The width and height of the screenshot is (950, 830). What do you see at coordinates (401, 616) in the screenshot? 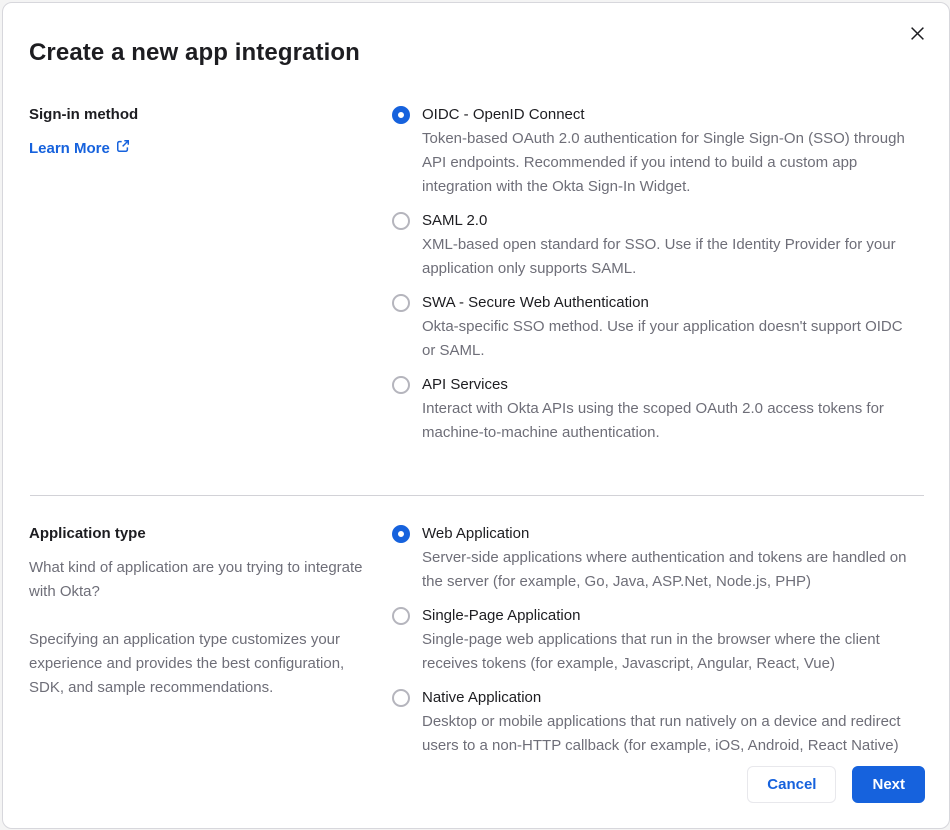
I see `radio-icon-single-page-application` at bounding box center [401, 616].